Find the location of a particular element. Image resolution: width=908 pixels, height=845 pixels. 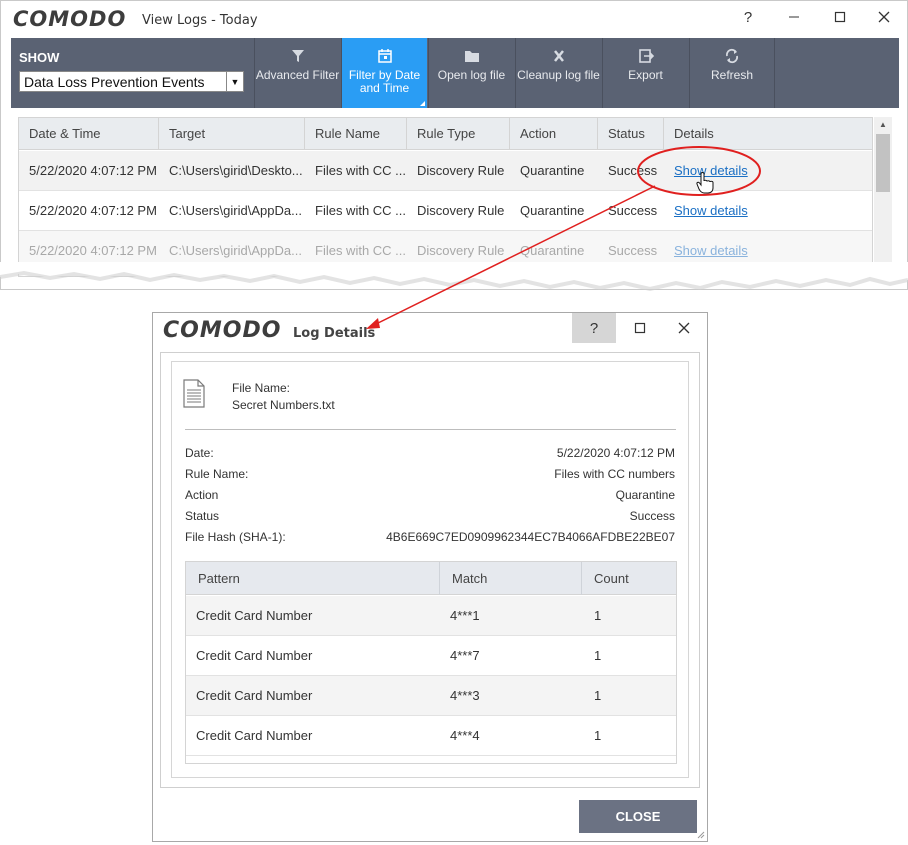

column-header: Count is located at coordinates (629, 578).